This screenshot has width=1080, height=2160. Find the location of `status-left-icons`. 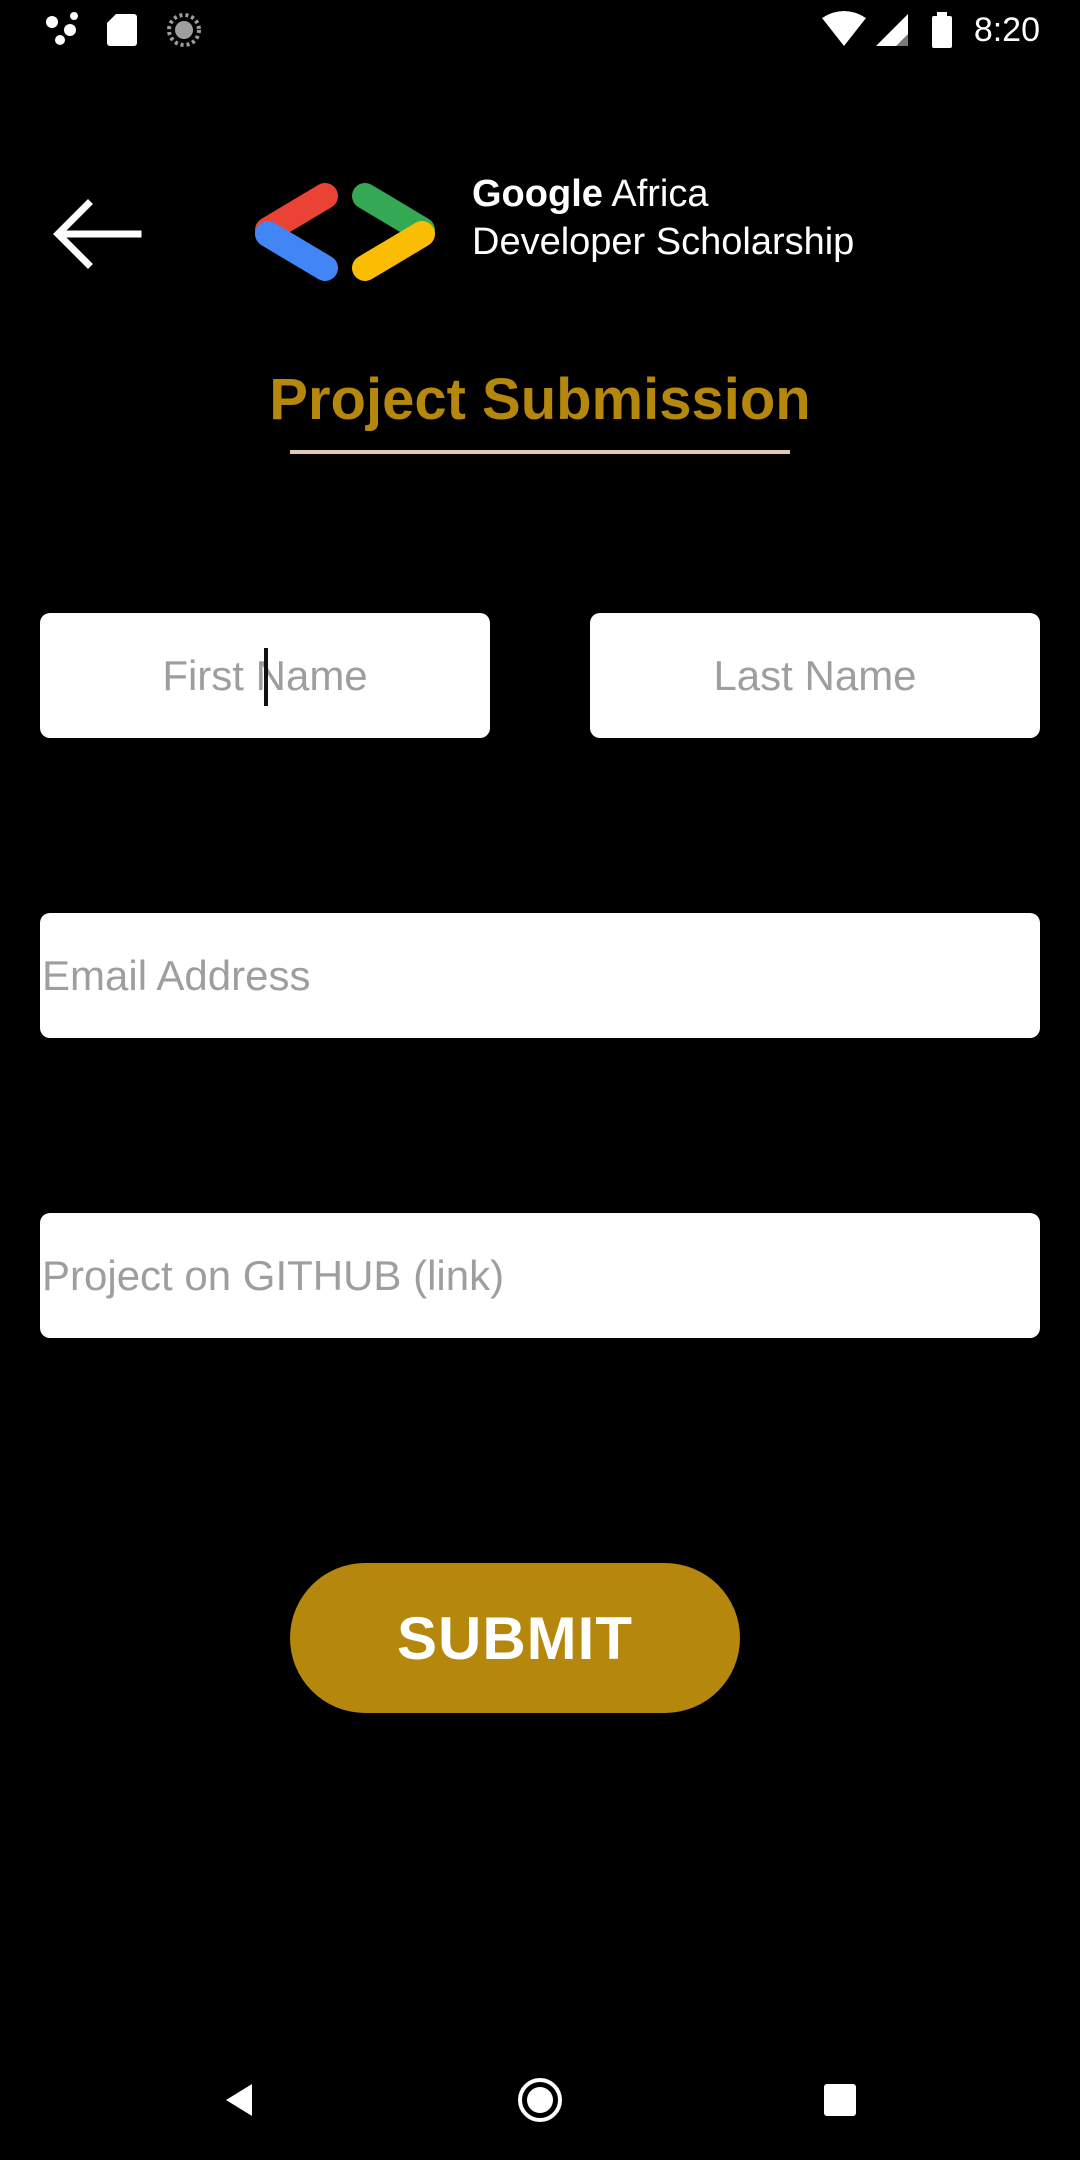

status-left-icons is located at coordinates (123, 29).